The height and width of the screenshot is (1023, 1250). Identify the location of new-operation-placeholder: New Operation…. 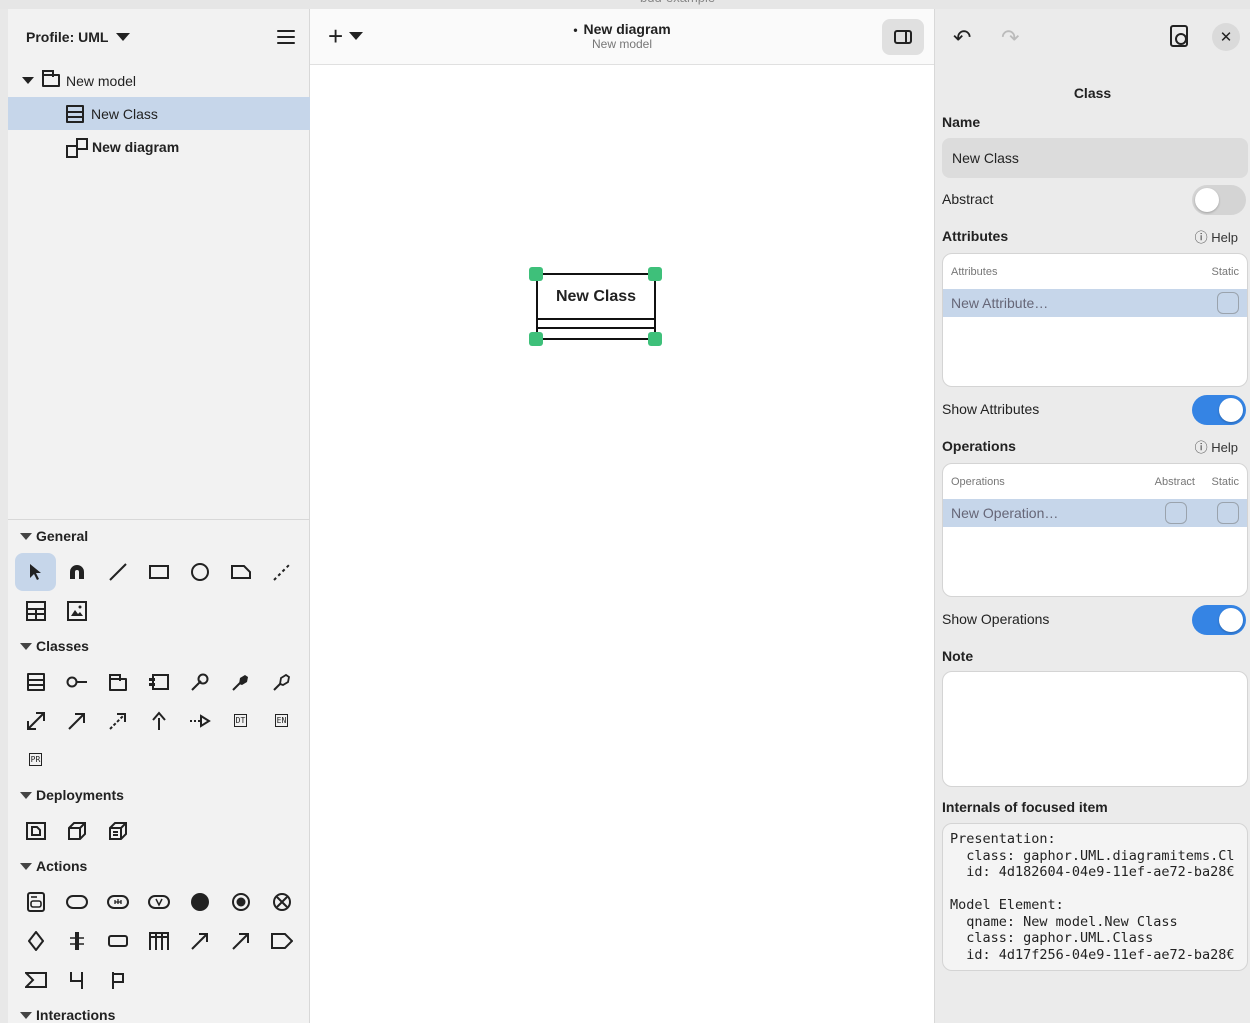
(1058, 513).